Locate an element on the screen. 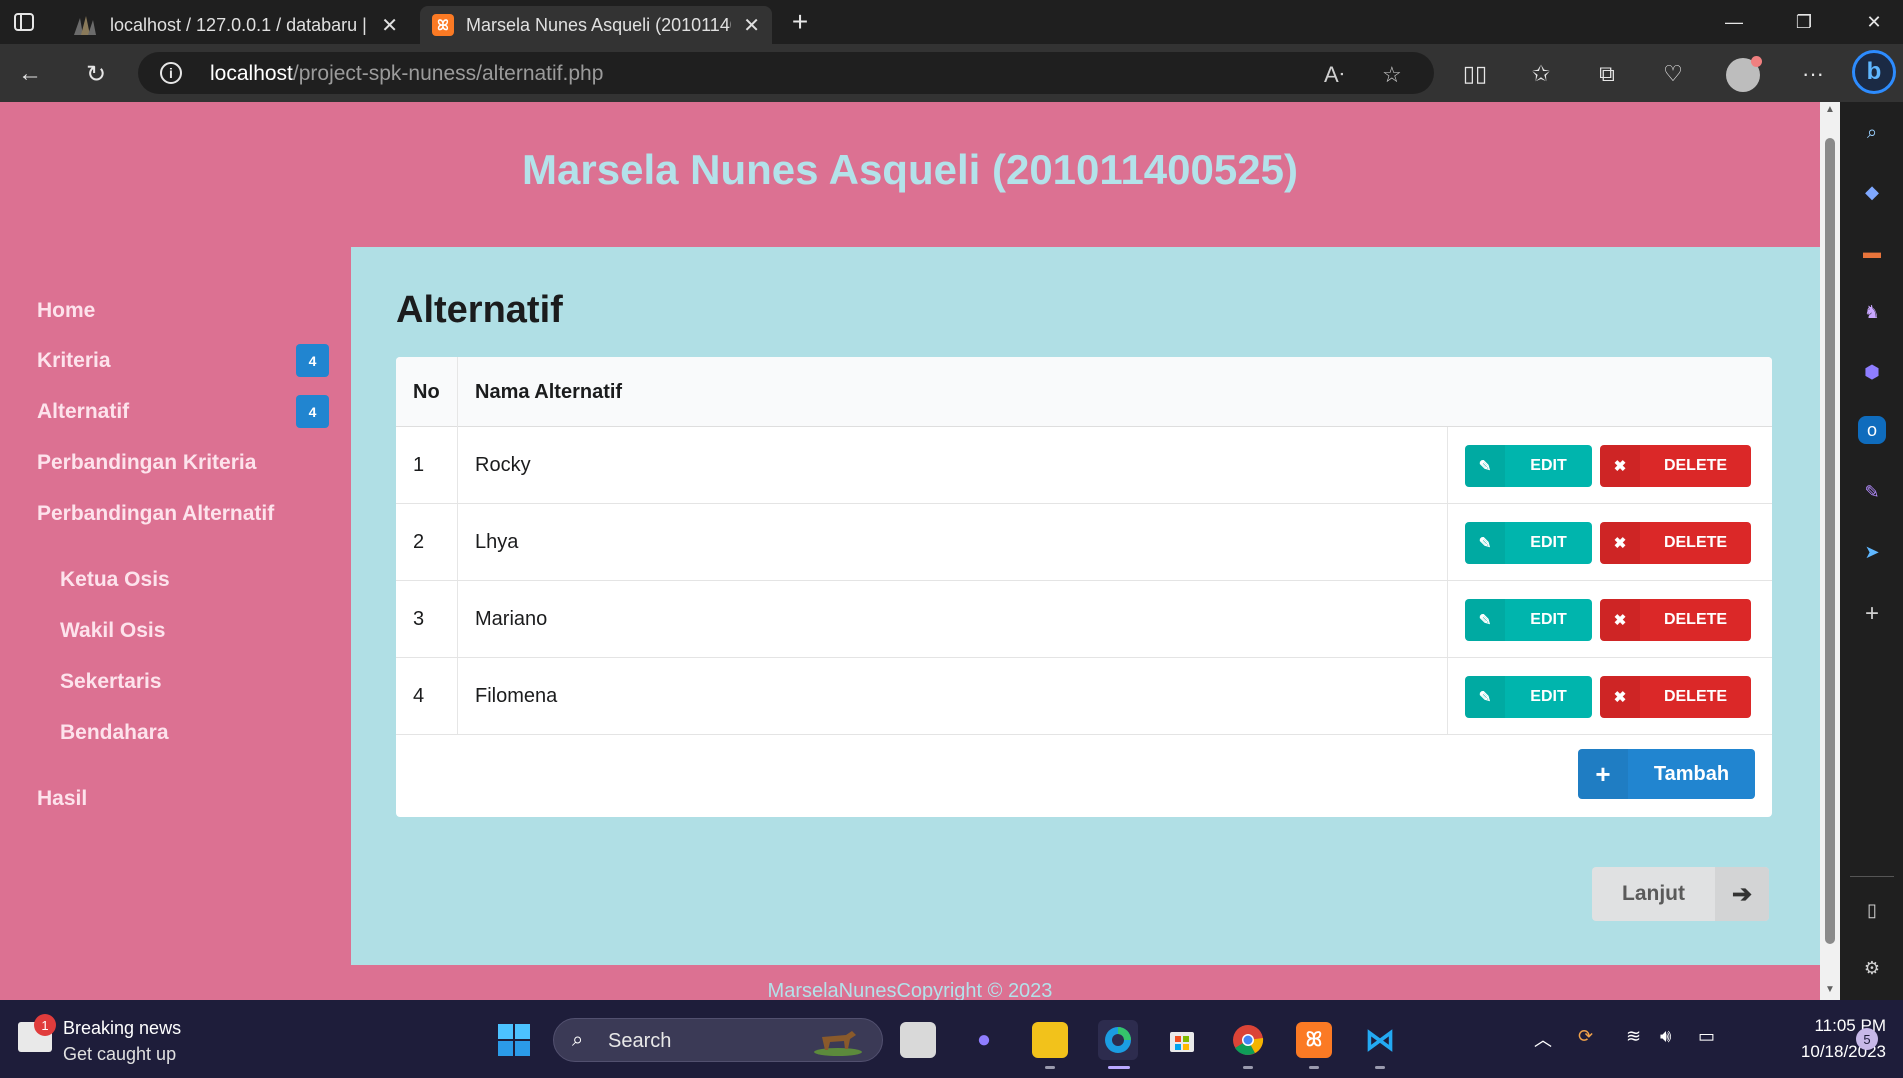 Image resolution: width=1903 pixels, height=1078 pixels. news-subtitle: Get caught up is located at coordinates (119, 1054).